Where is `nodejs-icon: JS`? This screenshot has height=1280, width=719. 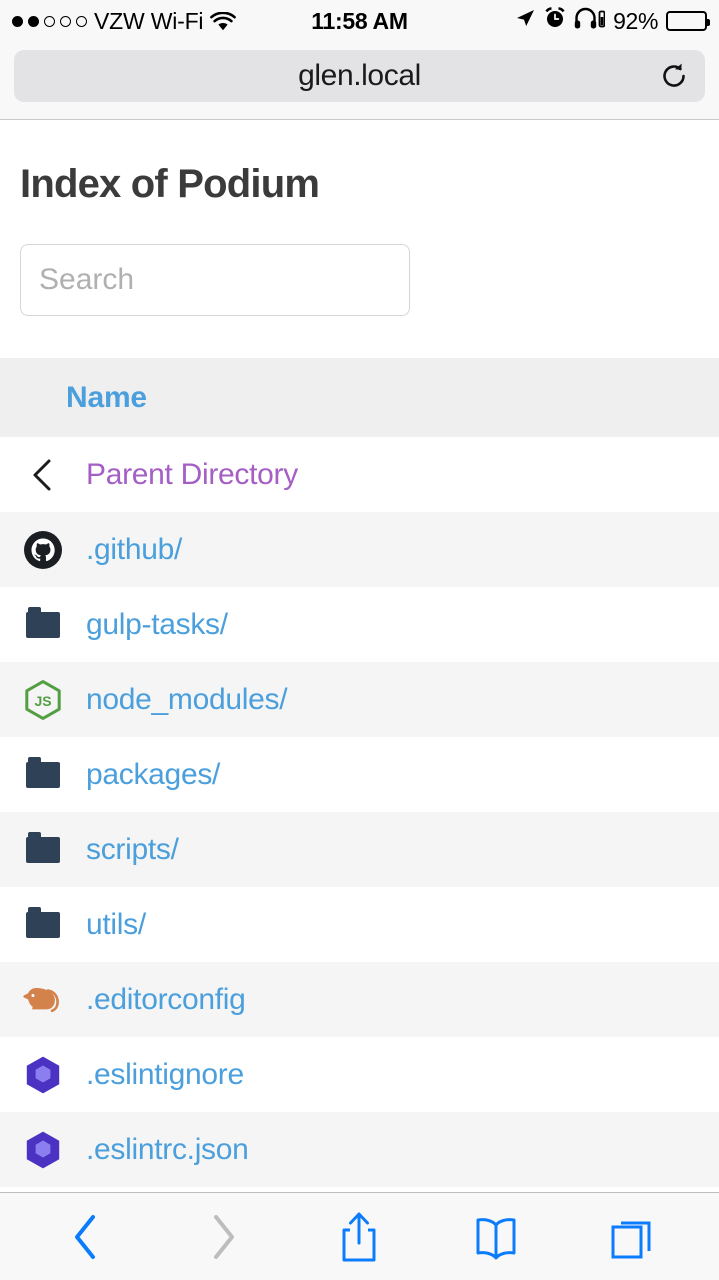
nodejs-icon: JS is located at coordinates (43, 700).